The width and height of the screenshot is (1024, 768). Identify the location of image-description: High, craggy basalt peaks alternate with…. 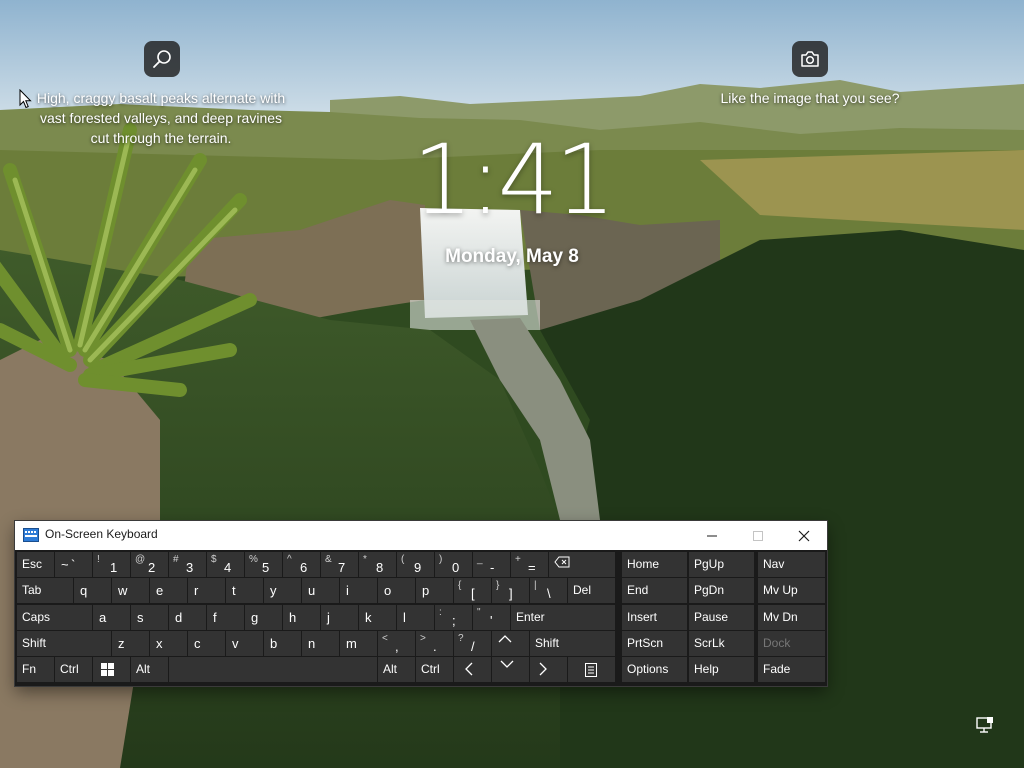
(161, 118).